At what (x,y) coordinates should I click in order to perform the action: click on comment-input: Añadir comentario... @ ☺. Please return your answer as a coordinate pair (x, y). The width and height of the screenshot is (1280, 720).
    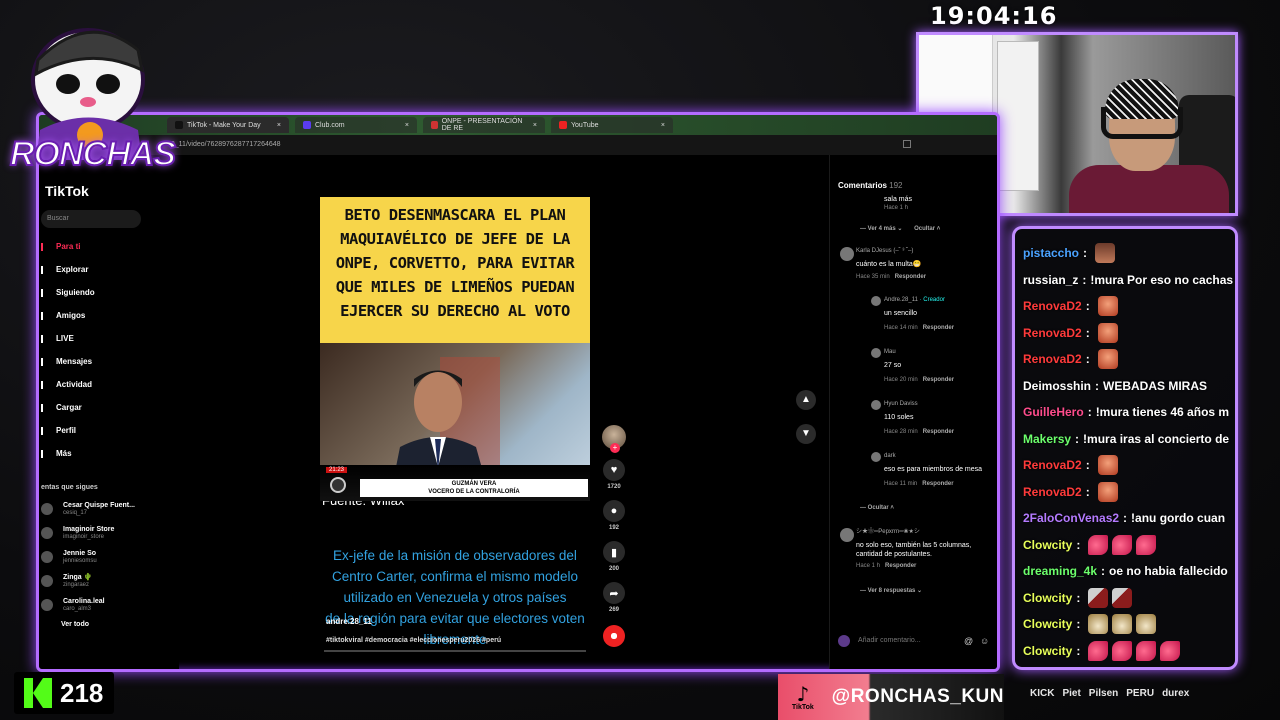
    Looking at the image, I should click on (913, 642).